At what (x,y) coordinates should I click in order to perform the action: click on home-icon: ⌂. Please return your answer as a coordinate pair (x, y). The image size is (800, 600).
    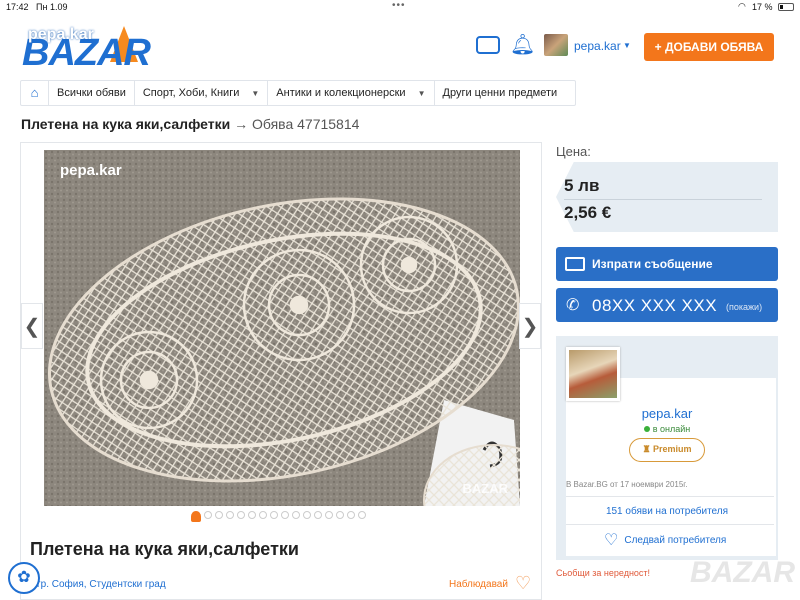
    Looking at the image, I should click on (35, 93).